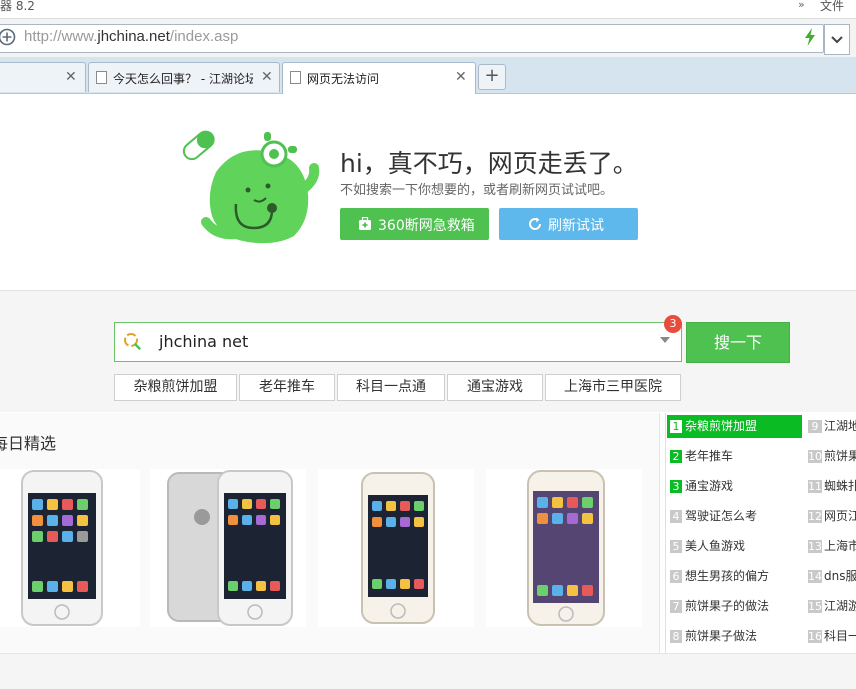  What do you see at coordinates (815, 636) in the screenshot?
I see `rank-number: 16` at bounding box center [815, 636].